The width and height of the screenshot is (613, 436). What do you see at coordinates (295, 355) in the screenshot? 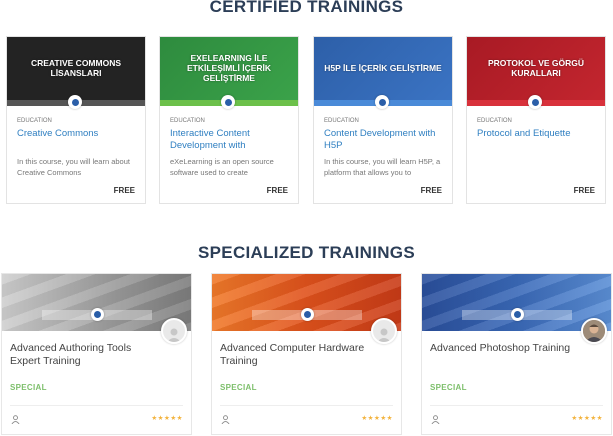
I see `course-title-link: Advanced Computer Hardware Training` at bounding box center [295, 355].